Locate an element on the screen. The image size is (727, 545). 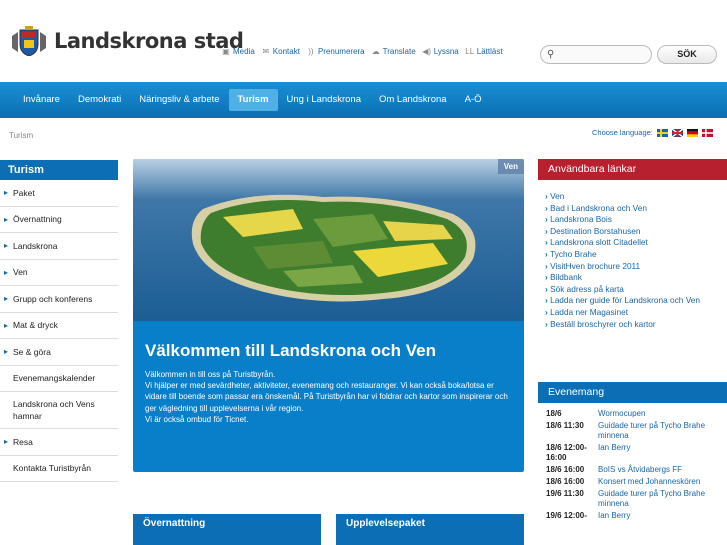
tool-label: Media is located at coordinates (244, 51).